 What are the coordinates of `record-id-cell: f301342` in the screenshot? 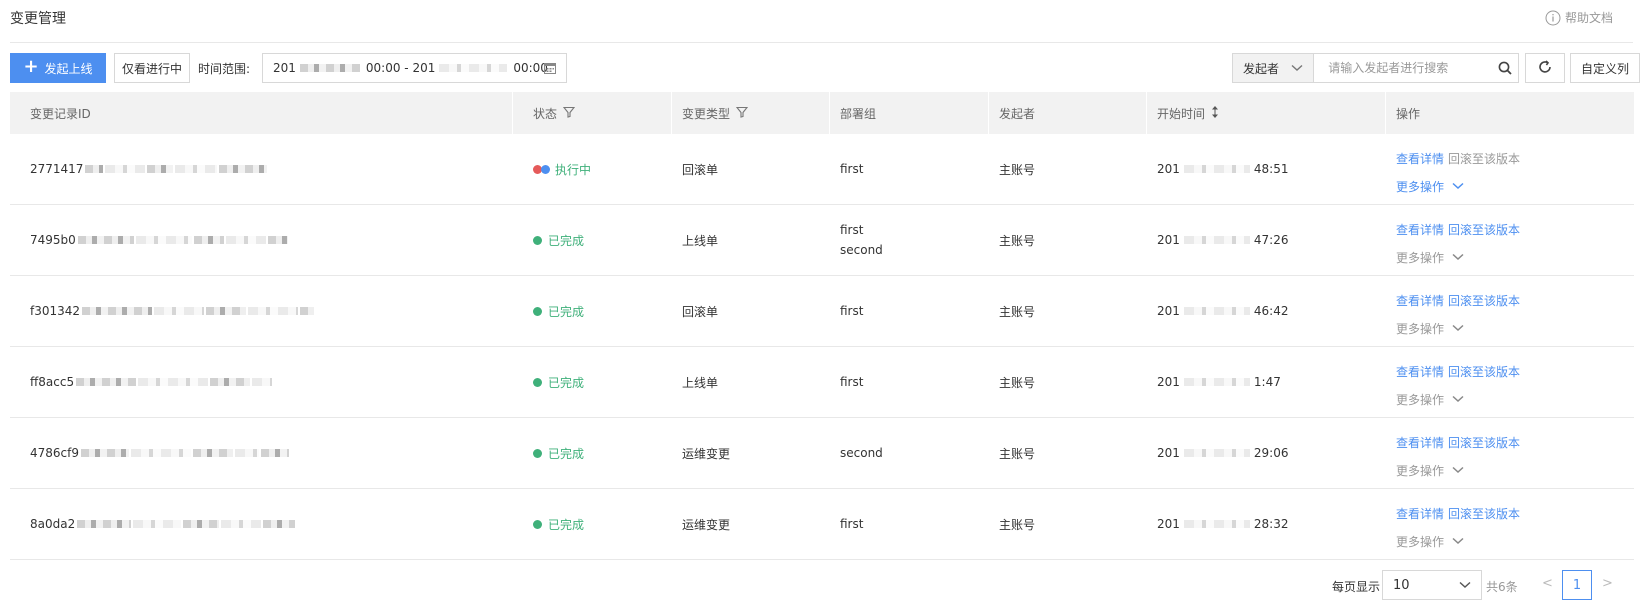 It's located at (261, 311).